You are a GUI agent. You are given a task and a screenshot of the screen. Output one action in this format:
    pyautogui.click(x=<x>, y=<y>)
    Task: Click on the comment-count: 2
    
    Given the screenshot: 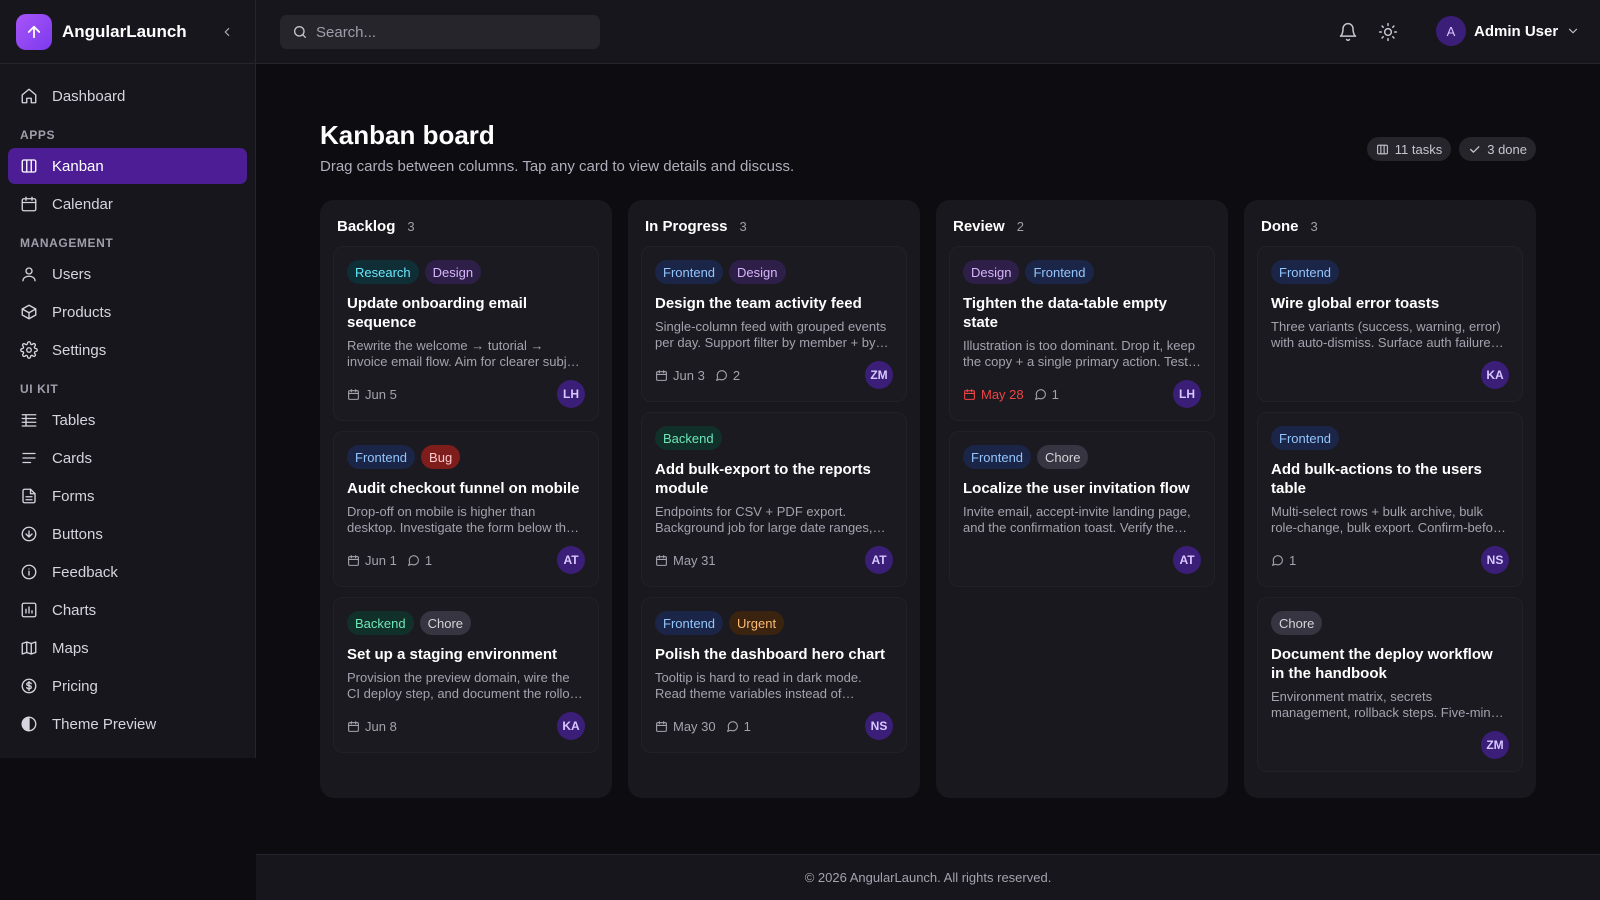 What is the action you would take?
    pyautogui.click(x=727, y=375)
    